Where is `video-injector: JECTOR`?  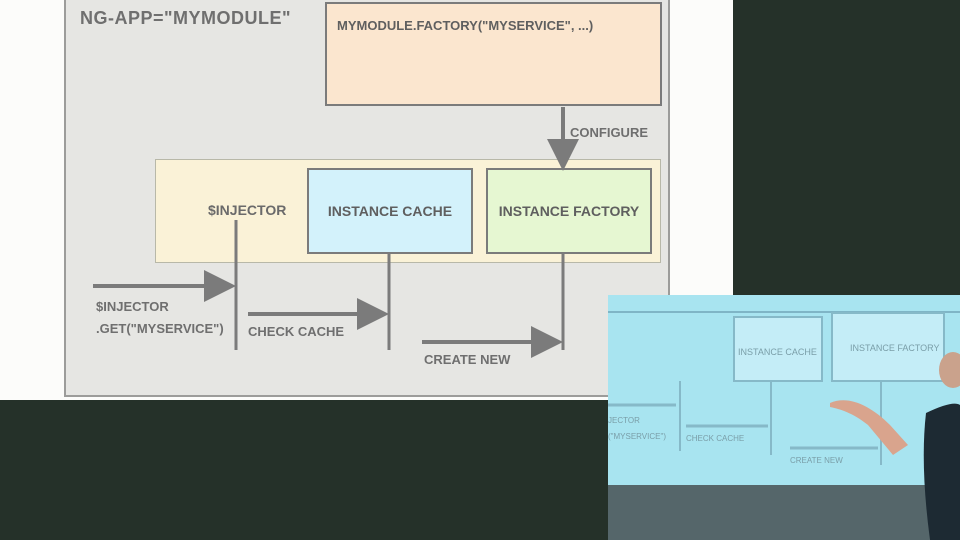 video-injector: JECTOR is located at coordinates (624, 420).